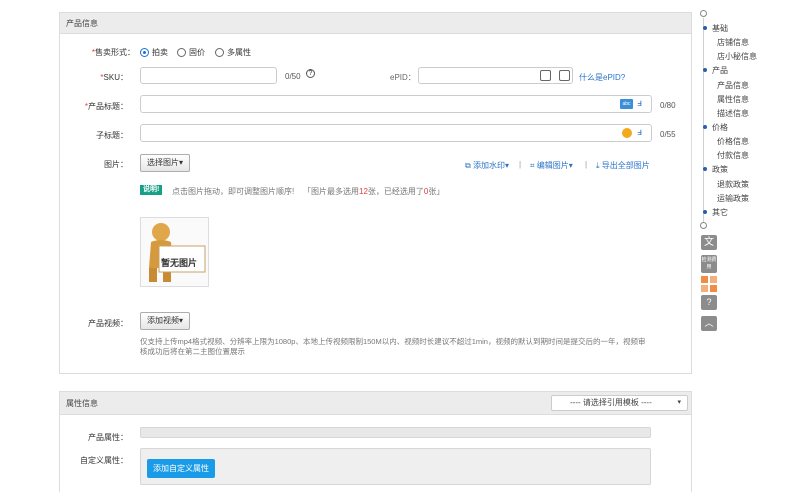 Image resolution: width=800 pixels, height=492 pixels. I want to click on subtitle-counter: 0/55, so click(668, 134).